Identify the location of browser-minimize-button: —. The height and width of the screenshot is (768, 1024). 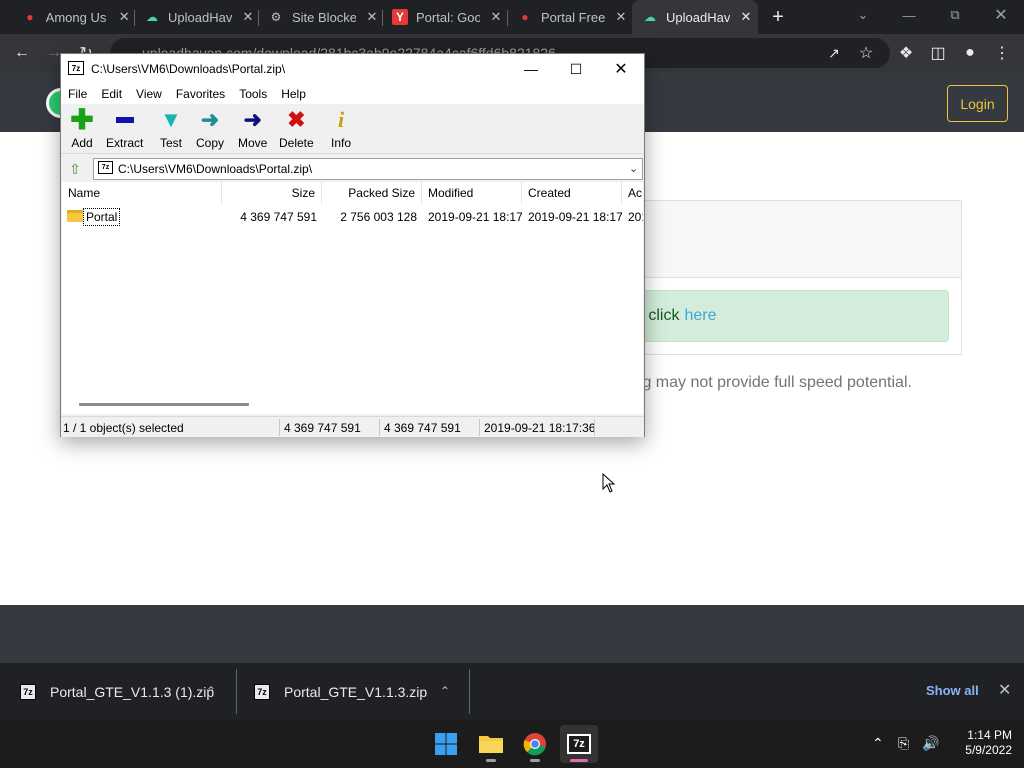
(909, 15).